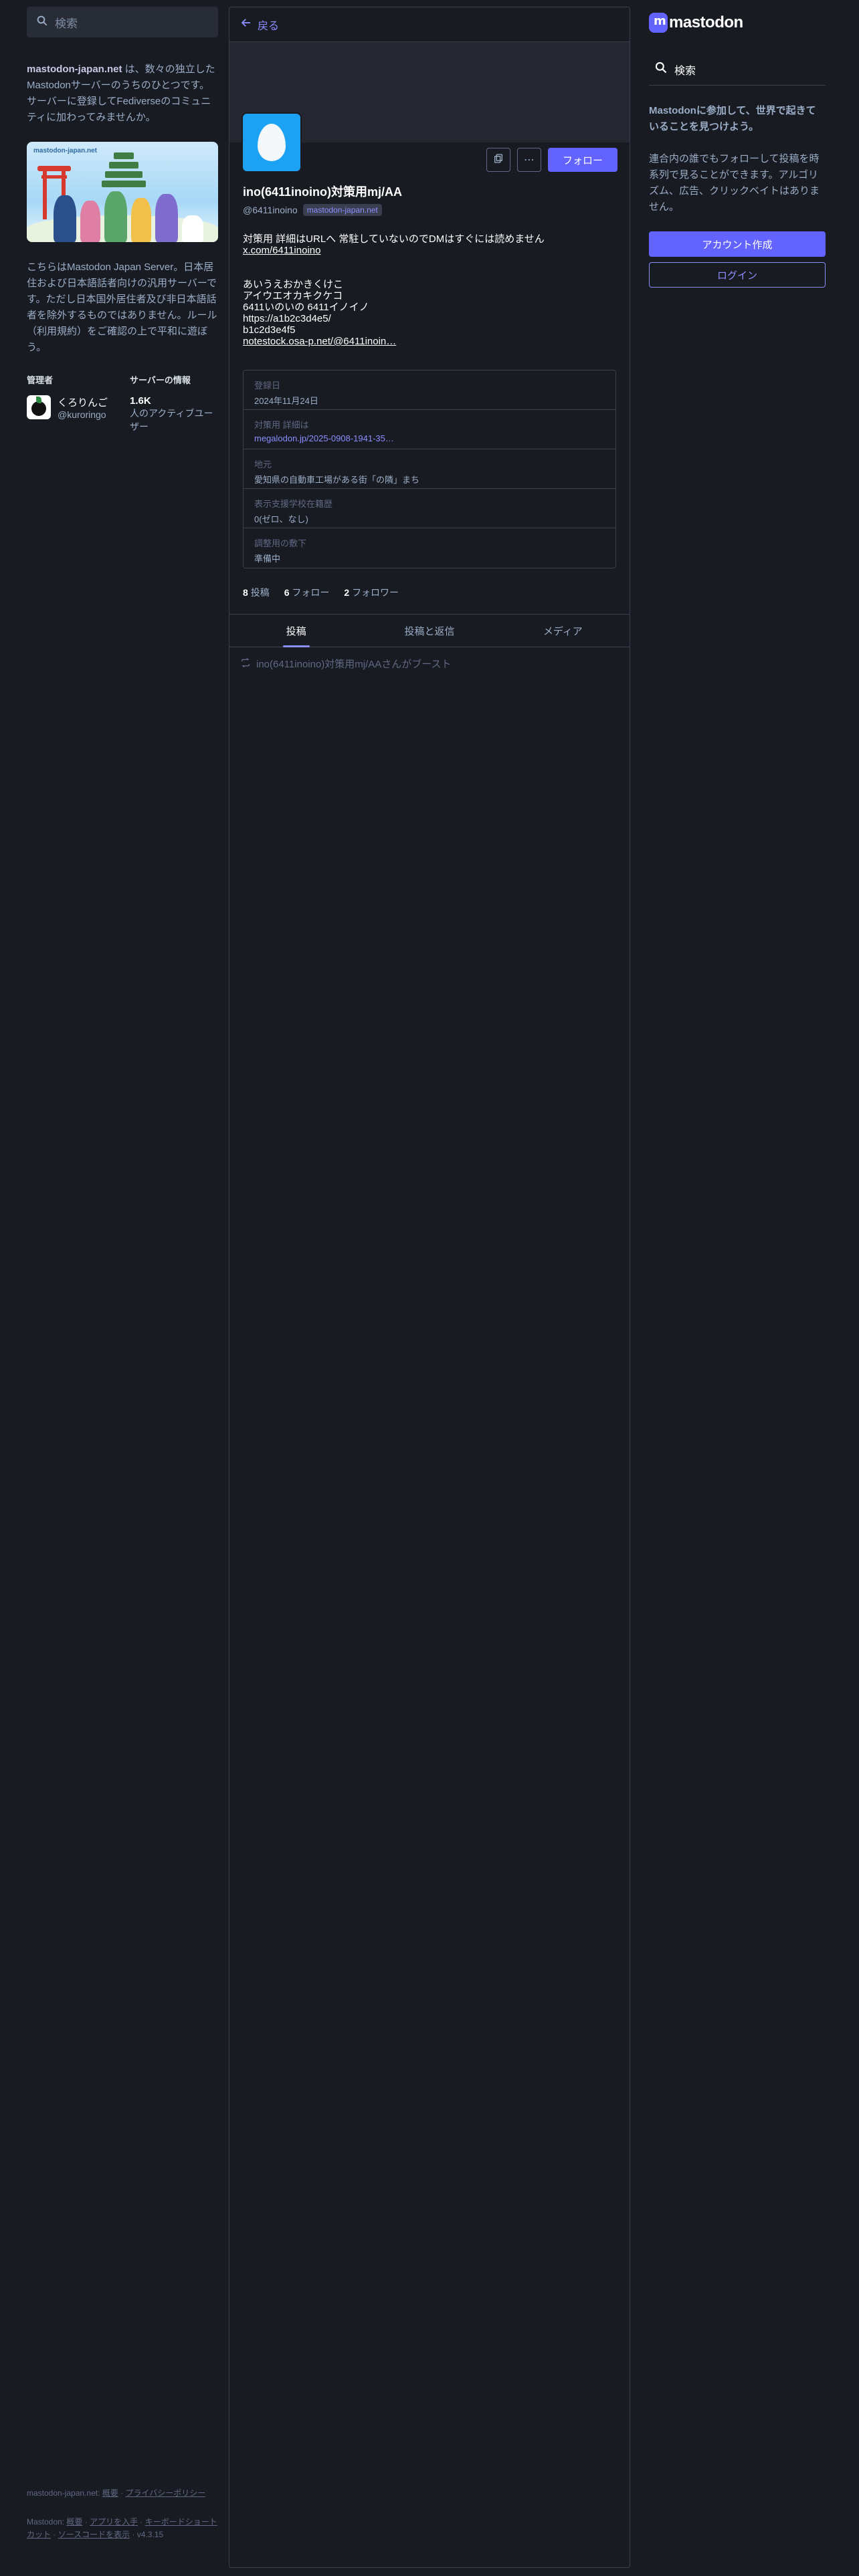 The width and height of the screenshot is (859, 2576). I want to click on posts-count-label: 投稿, so click(260, 592).